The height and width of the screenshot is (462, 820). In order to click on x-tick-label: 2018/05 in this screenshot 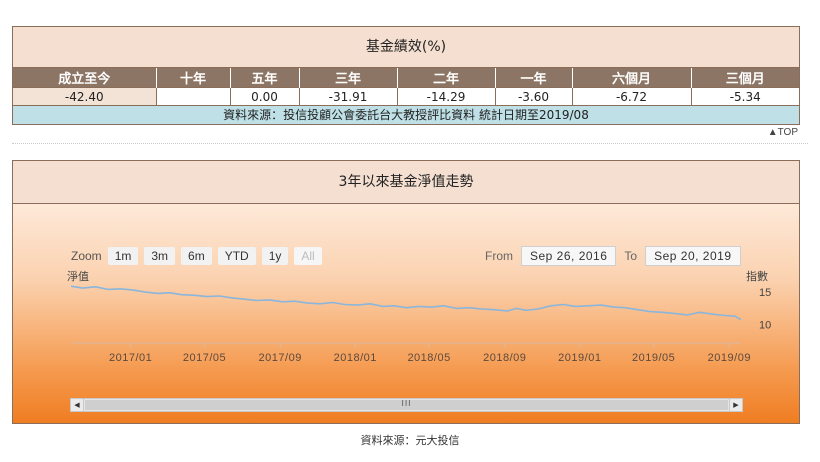, I will do `click(428, 358)`.